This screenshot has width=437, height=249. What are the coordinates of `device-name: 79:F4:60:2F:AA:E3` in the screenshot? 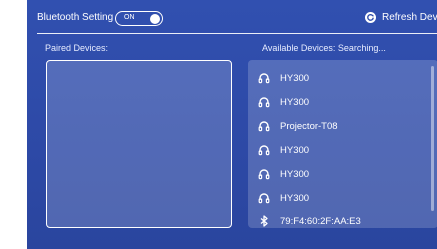 It's located at (320, 221).